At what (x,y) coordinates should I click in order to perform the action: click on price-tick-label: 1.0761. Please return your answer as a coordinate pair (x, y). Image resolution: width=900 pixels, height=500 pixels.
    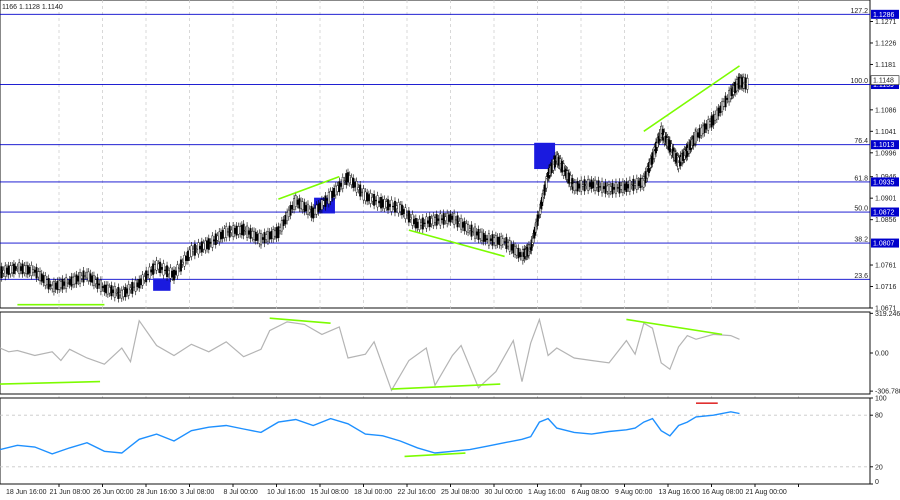
    Looking at the image, I should click on (886, 266).